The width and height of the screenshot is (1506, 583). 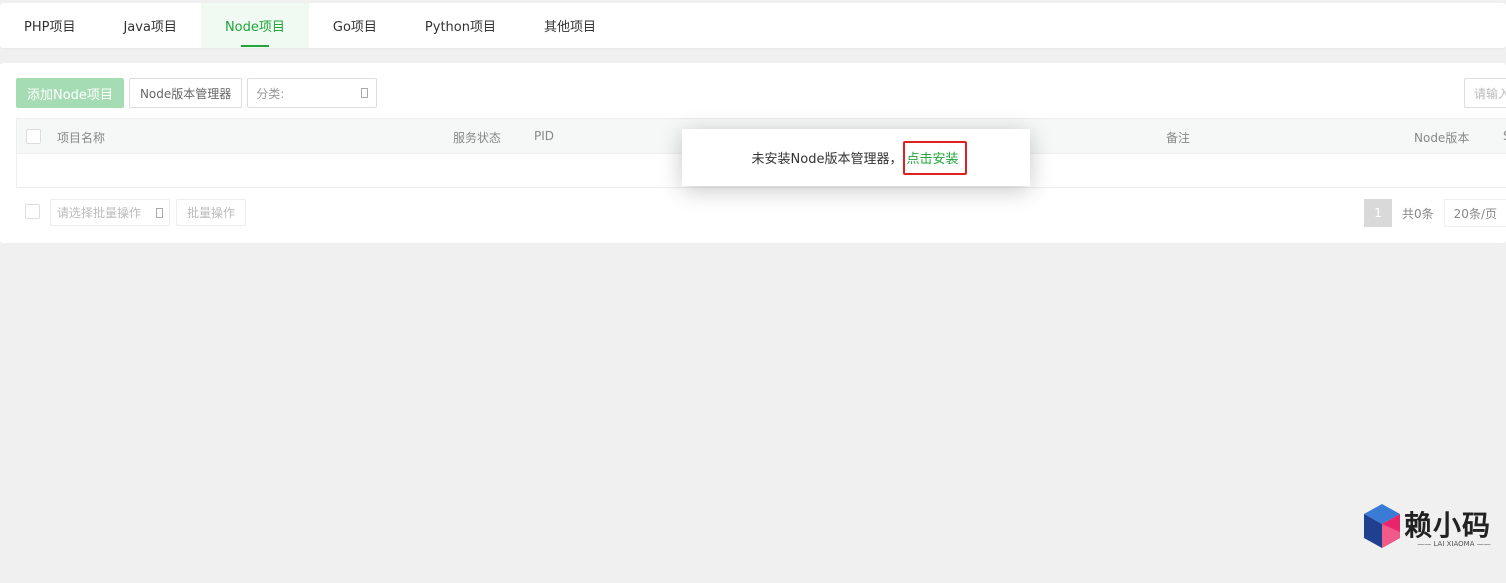 What do you see at coordinates (185, 93) in the screenshot?
I see `node-version-manager-button: Node版本管理器` at bounding box center [185, 93].